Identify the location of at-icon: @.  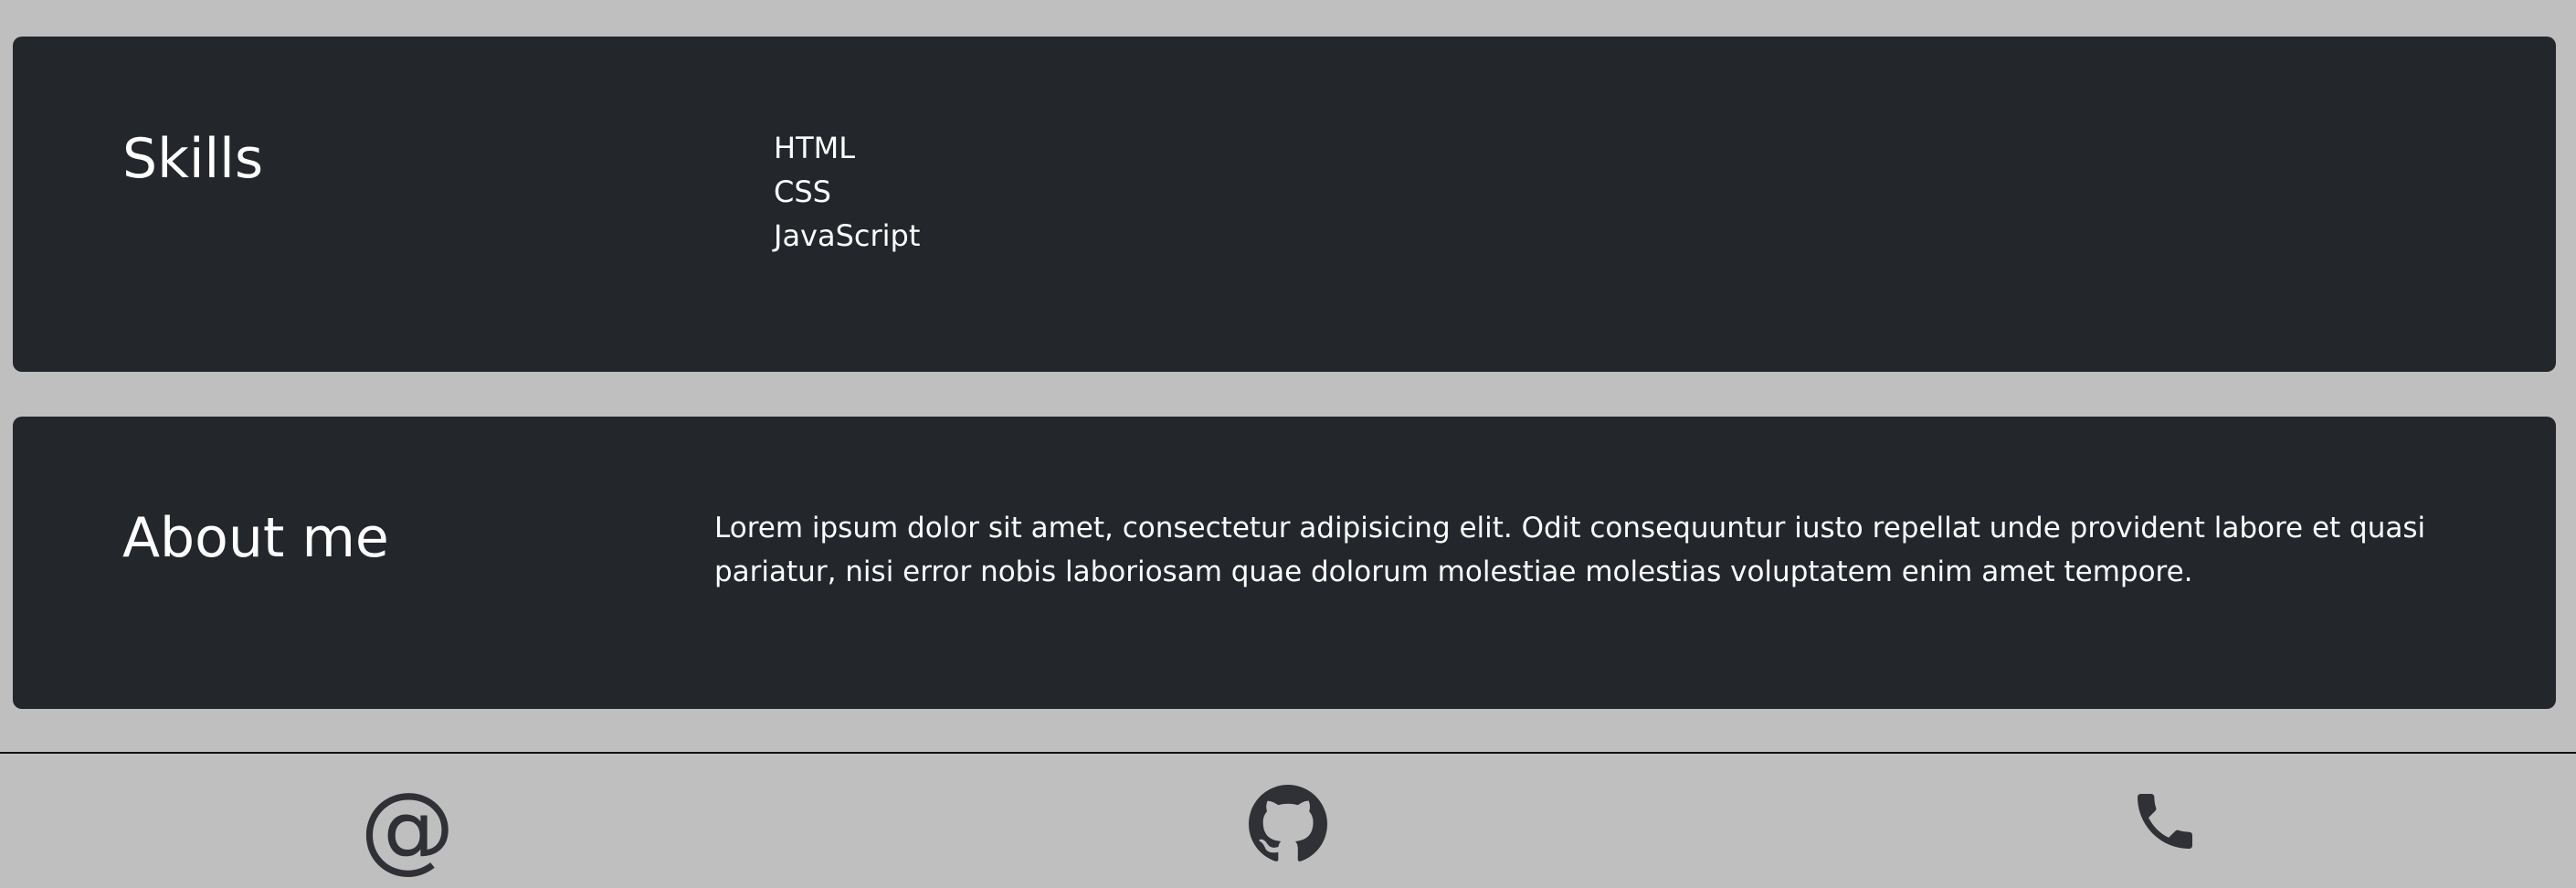
(407, 827).